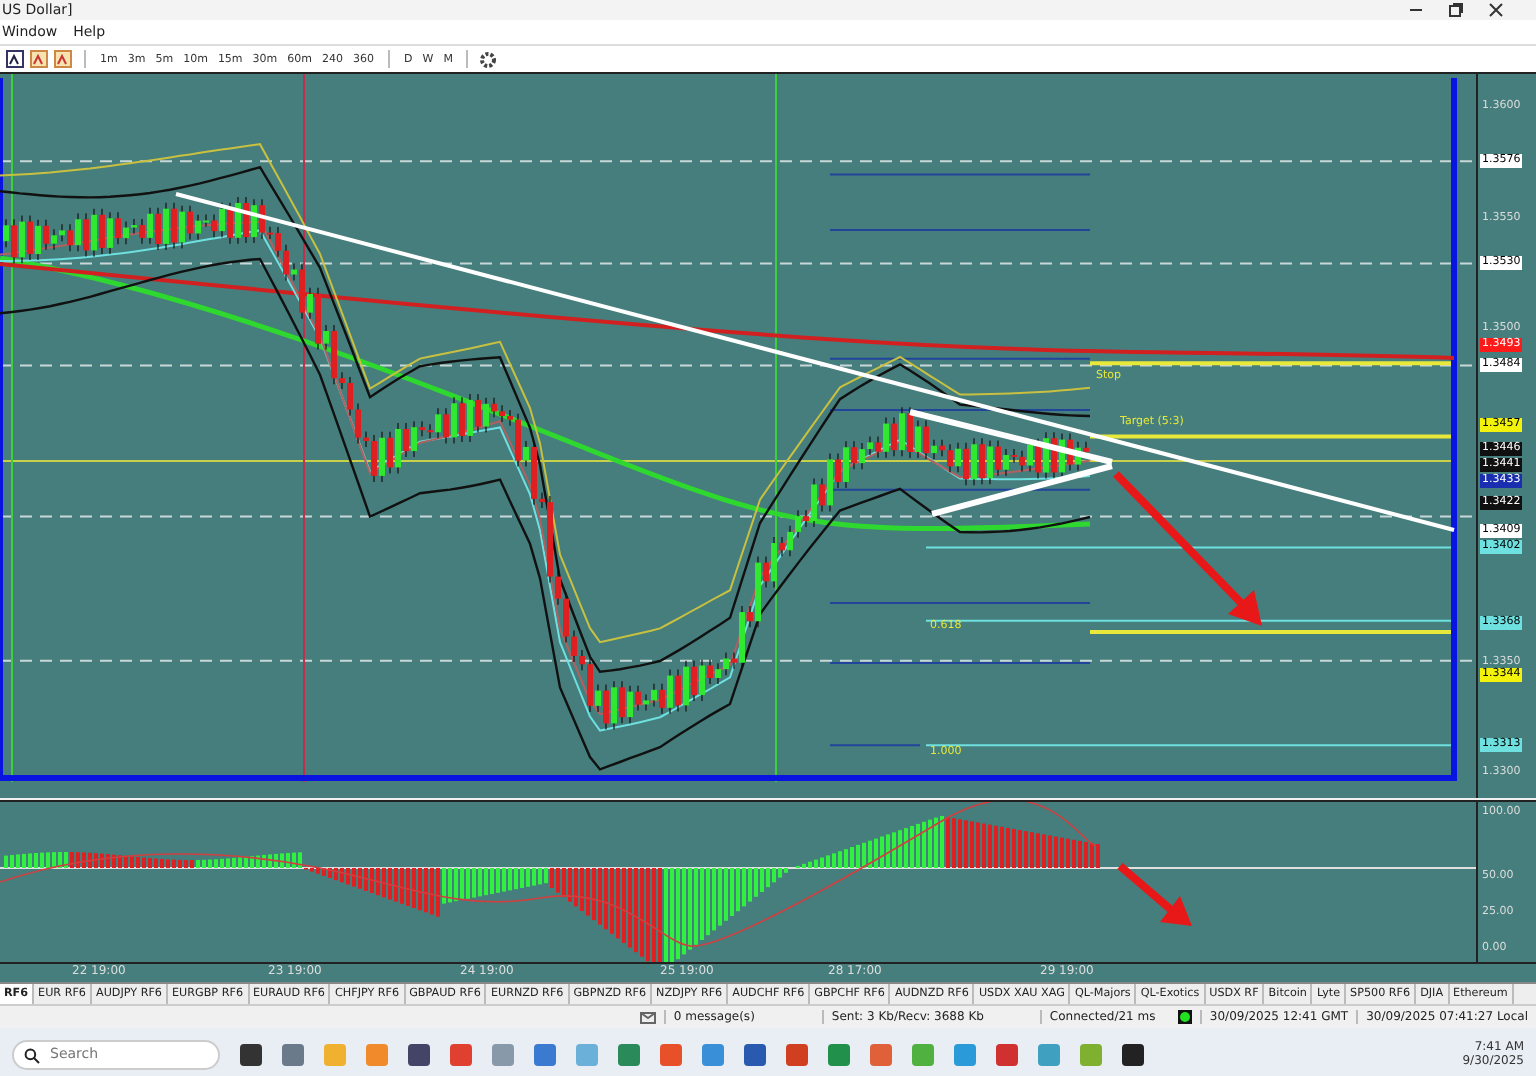 This screenshot has width=1536, height=1076. What do you see at coordinates (1496, 10) in the screenshot?
I see `close-icon` at bounding box center [1496, 10].